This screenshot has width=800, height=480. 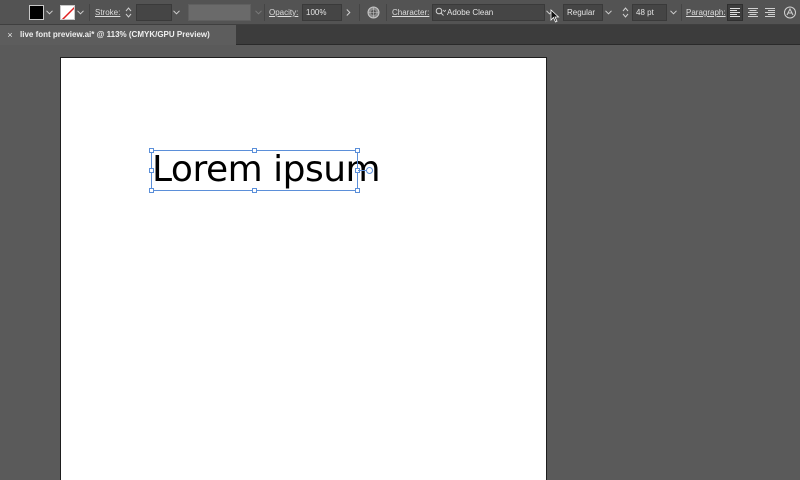 I want to click on stroke-color-swatch, so click(x=67, y=12).